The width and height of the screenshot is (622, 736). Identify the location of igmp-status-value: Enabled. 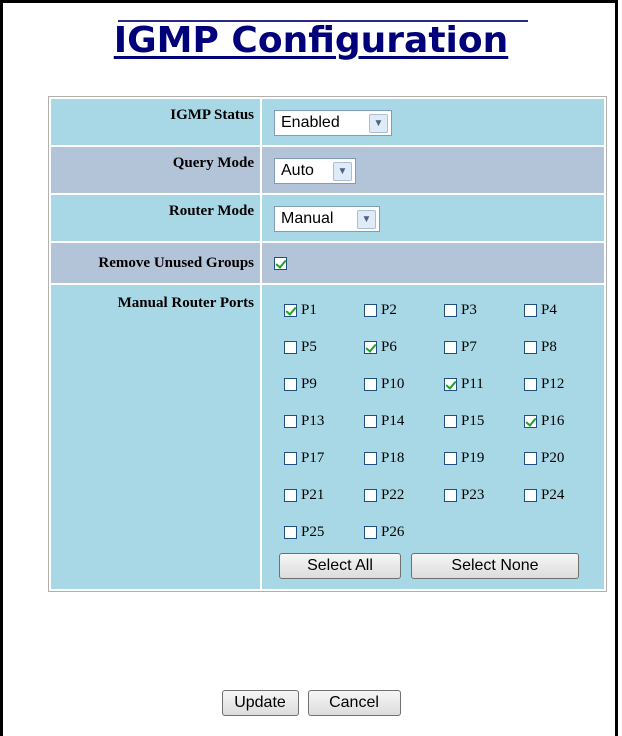
(310, 122).